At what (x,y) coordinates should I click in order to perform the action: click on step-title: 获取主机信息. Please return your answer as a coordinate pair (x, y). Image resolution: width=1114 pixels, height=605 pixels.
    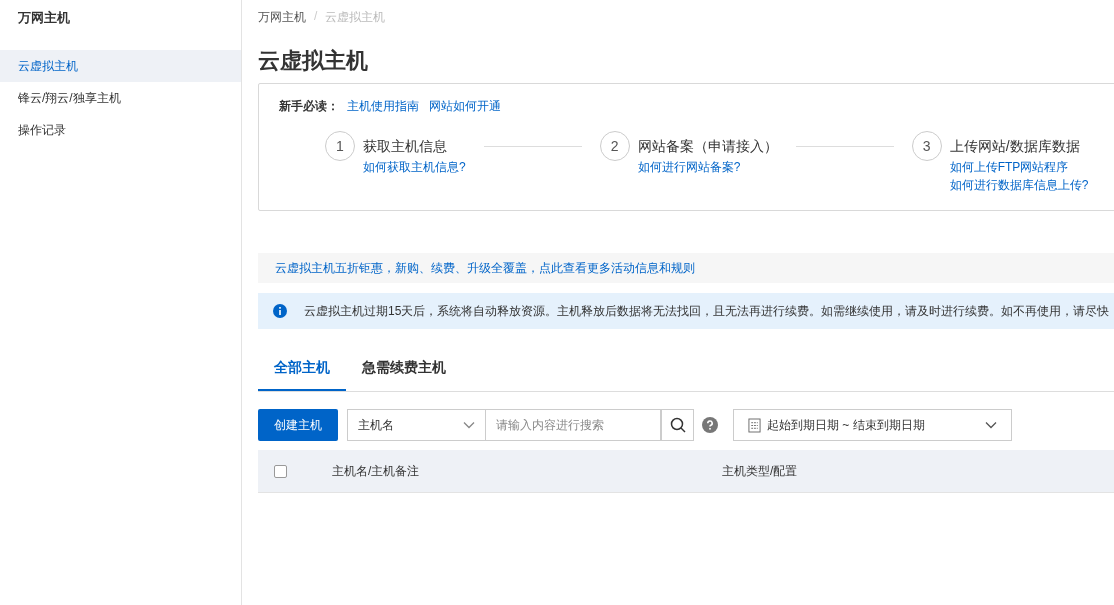
    Looking at the image, I should click on (405, 146).